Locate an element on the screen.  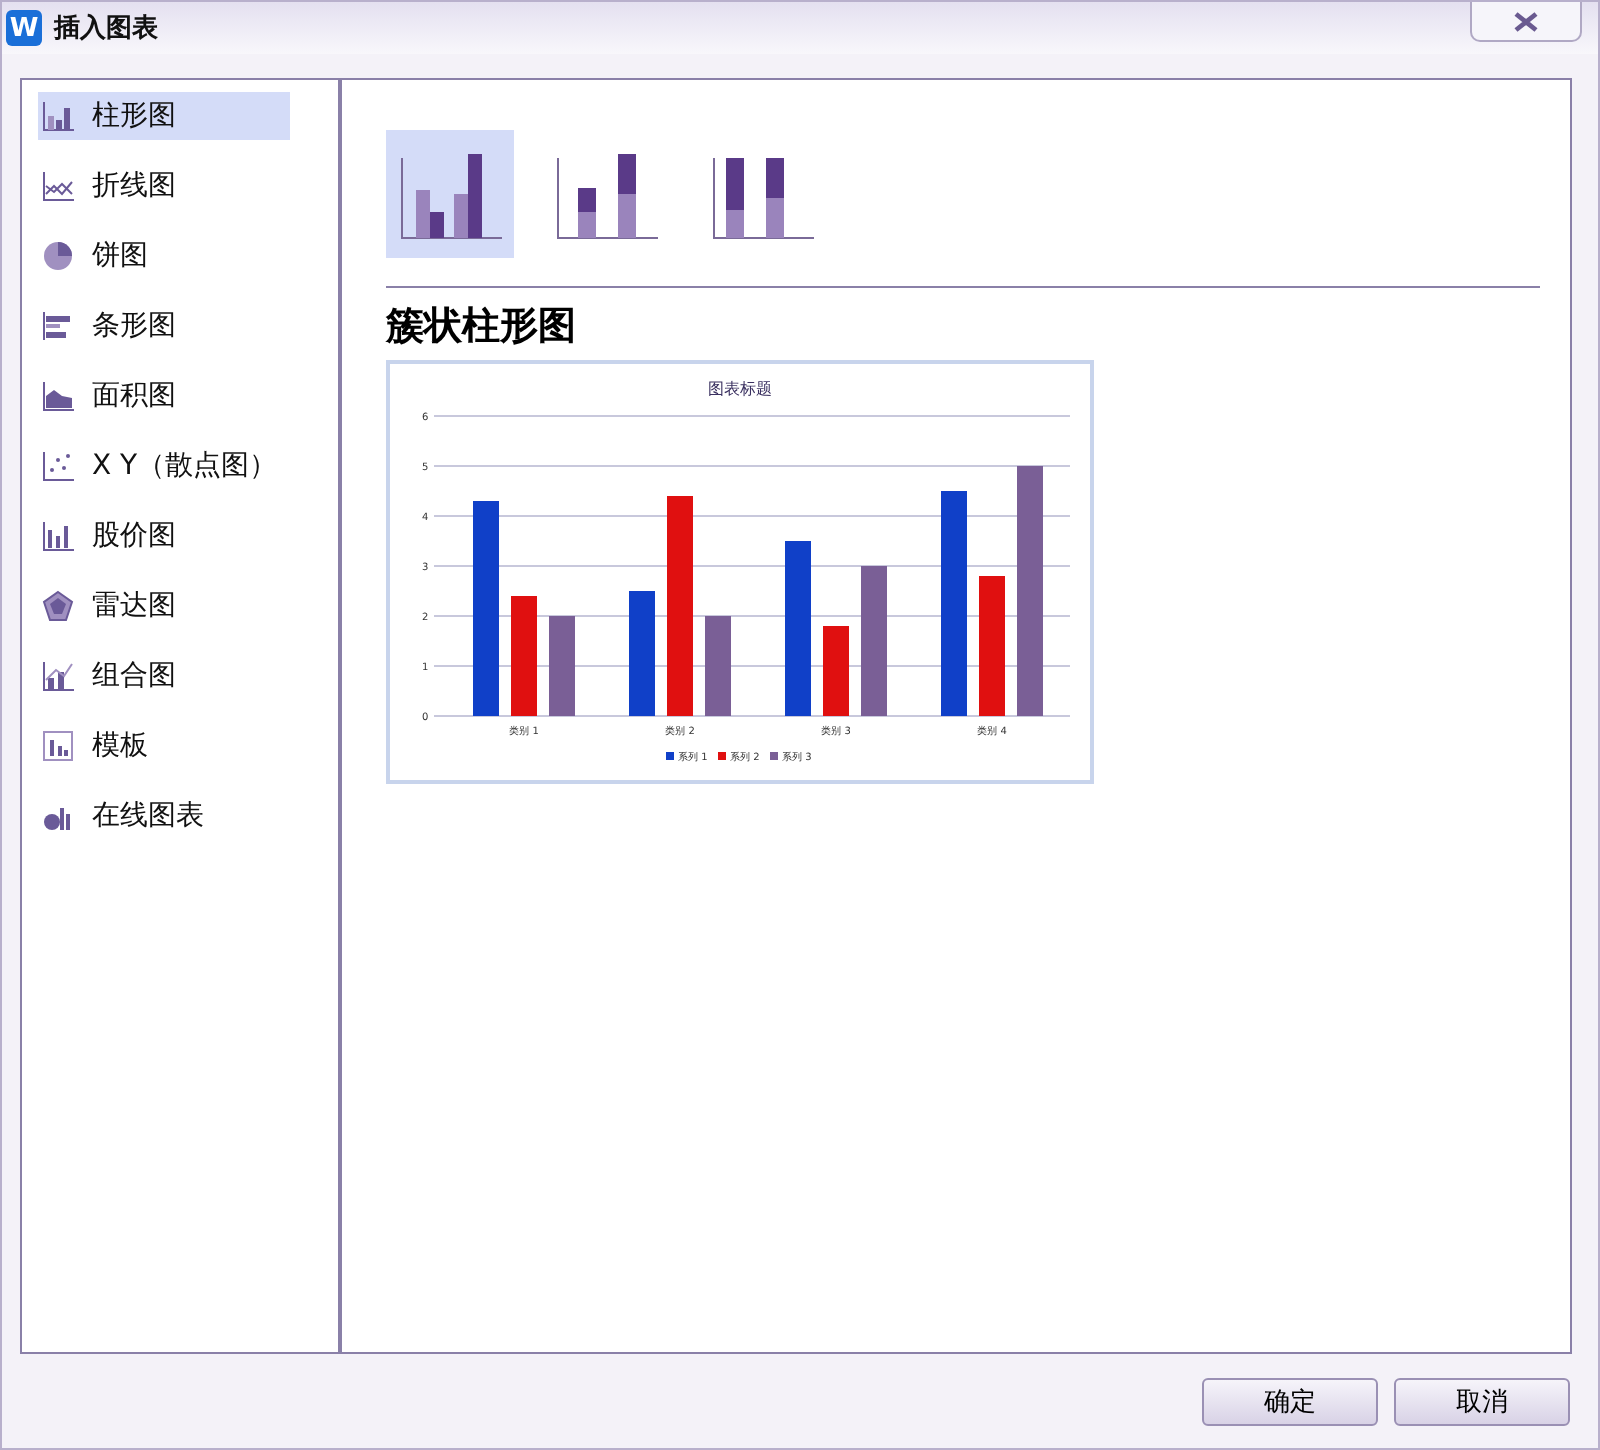
area-chart-icon is located at coordinates (59, 396).